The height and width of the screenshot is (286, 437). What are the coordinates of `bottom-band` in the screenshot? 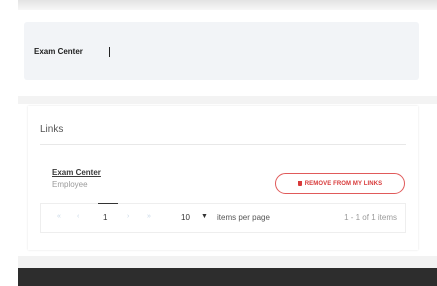 It's located at (227, 262).